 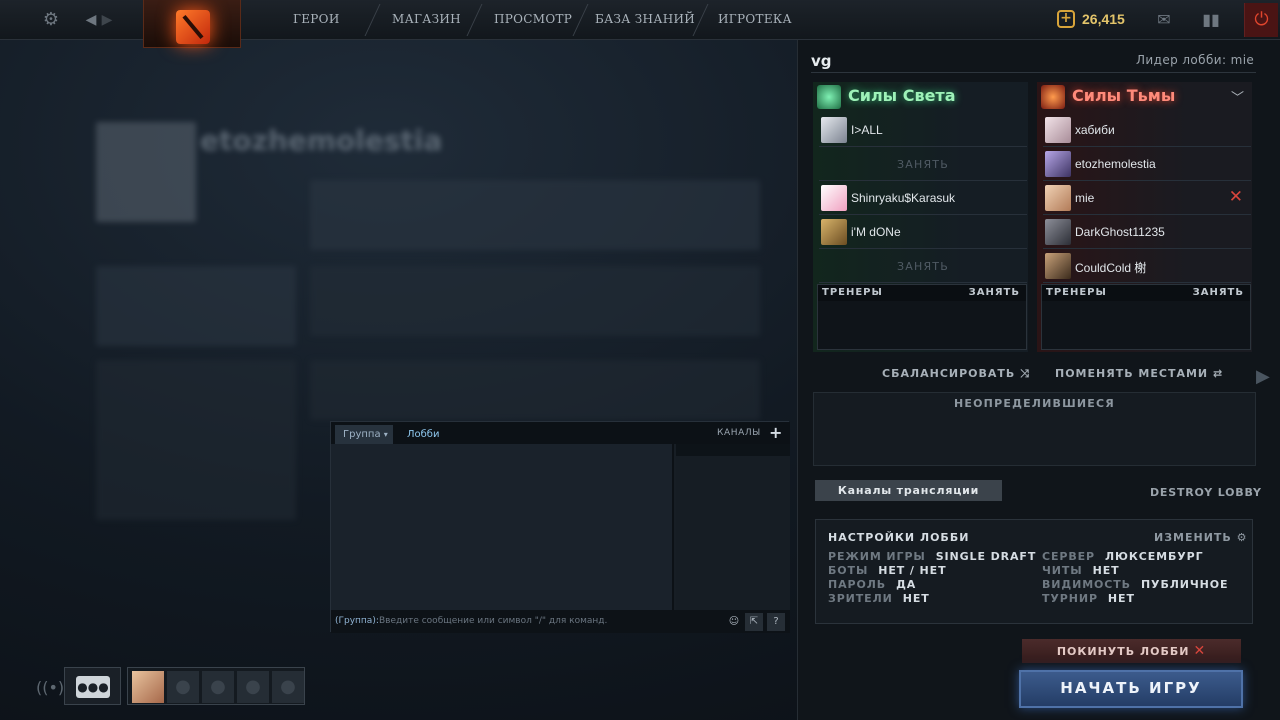 What do you see at coordinates (932, 556) in the screenshot?
I see `setting-game-mode: РЕЖИМ ИГРЫ SINGLE DRAFT` at bounding box center [932, 556].